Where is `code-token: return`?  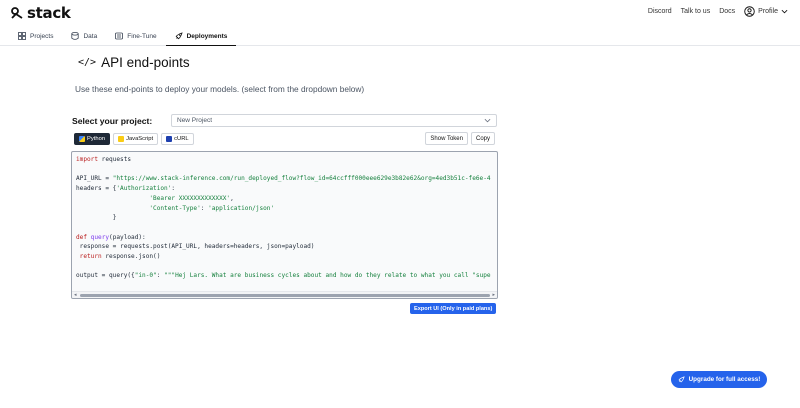
code-token: return is located at coordinates (89, 257).